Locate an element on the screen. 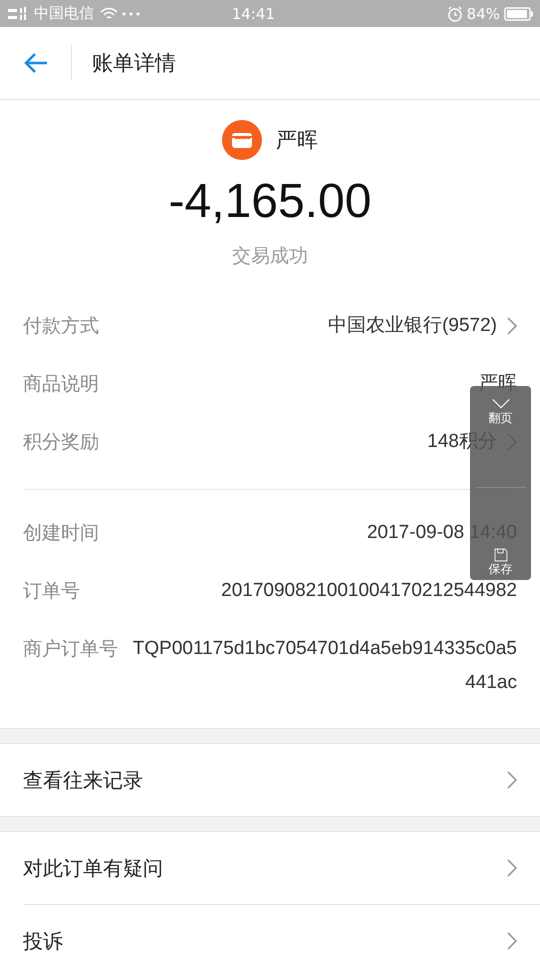 Image resolution: width=540 pixels, height=960 pixels. detail-value: 中国农业银行(9572) is located at coordinates (412, 326).